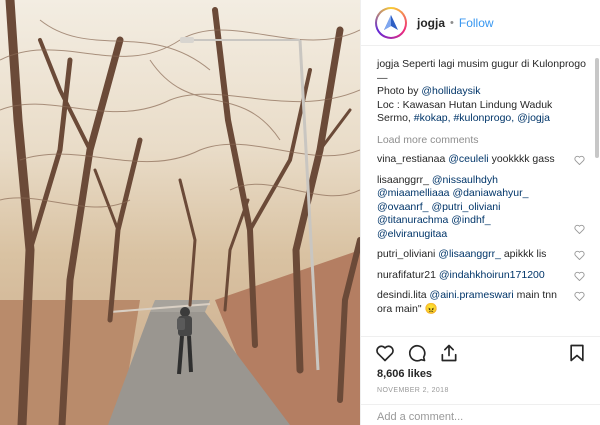 This screenshot has width=600, height=425. What do you see at coordinates (482, 118) in the screenshot?
I see `location-tags: #kokap, #kulonprogo, @jogja` at bounding box center [482, 118].